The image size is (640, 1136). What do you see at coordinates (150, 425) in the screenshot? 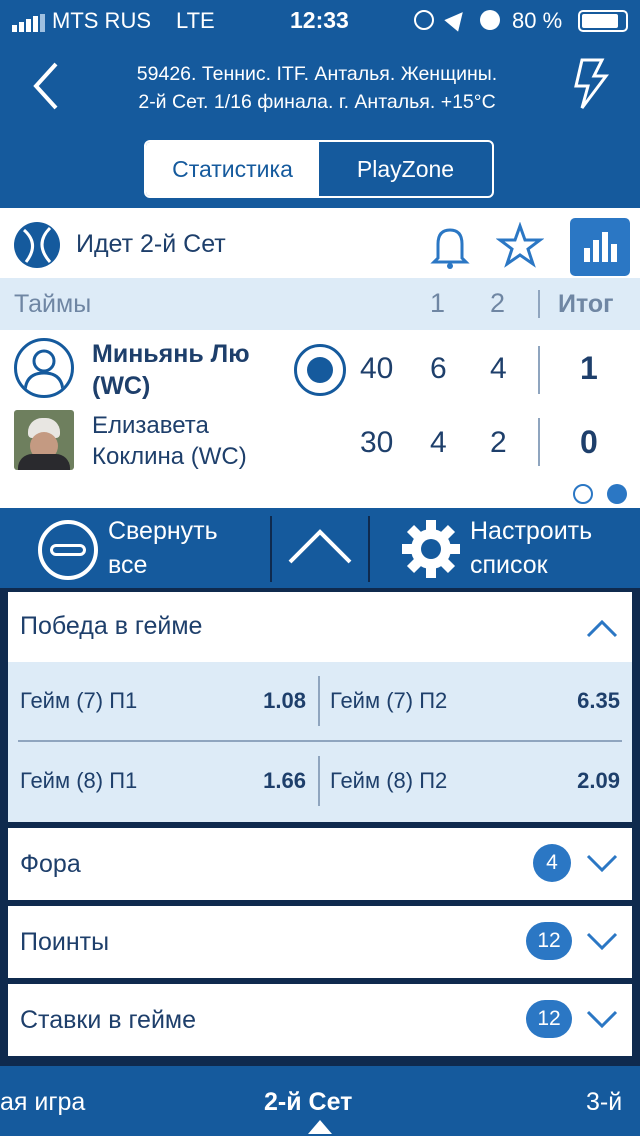
I see `player-name-line1: Елизавета` at bounding box center [150, 425].